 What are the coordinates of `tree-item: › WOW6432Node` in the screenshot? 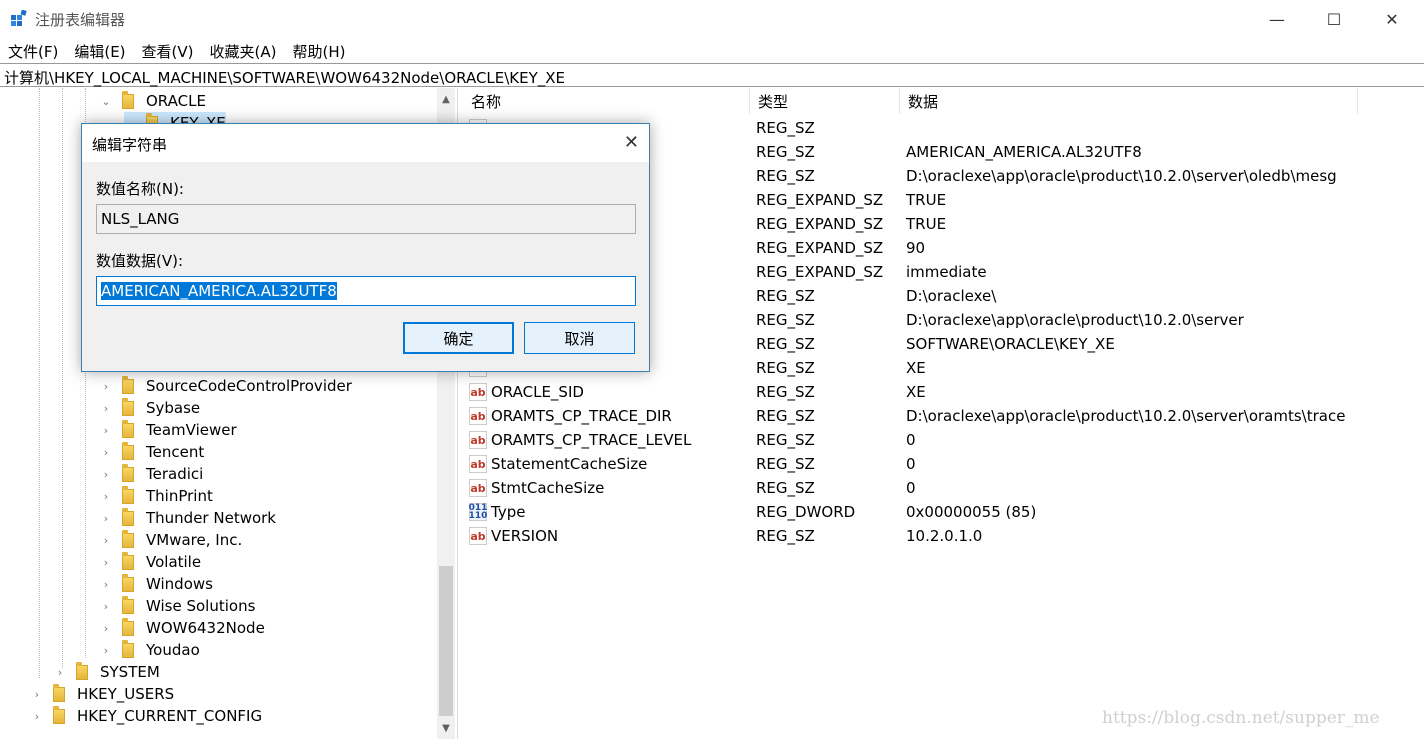 It's located at (182, 628).